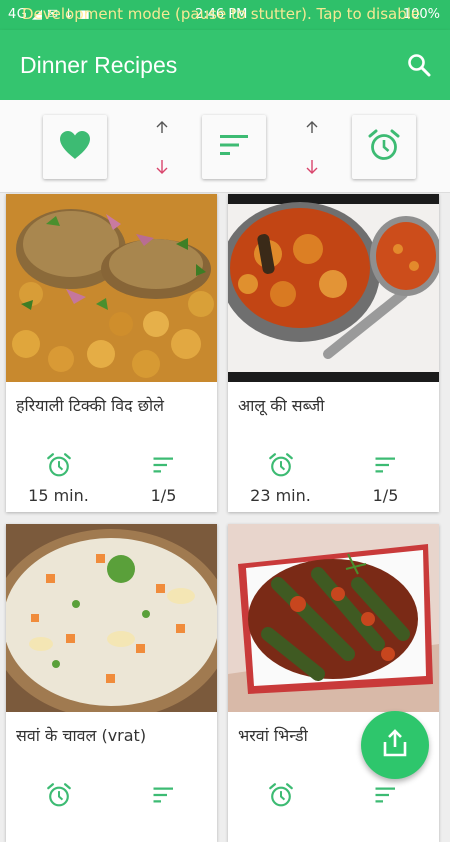 Image resolution: width=450 pixels, height=842 pixels. I want to click on app-bar: Dinner Recipes, so click(225, 65).